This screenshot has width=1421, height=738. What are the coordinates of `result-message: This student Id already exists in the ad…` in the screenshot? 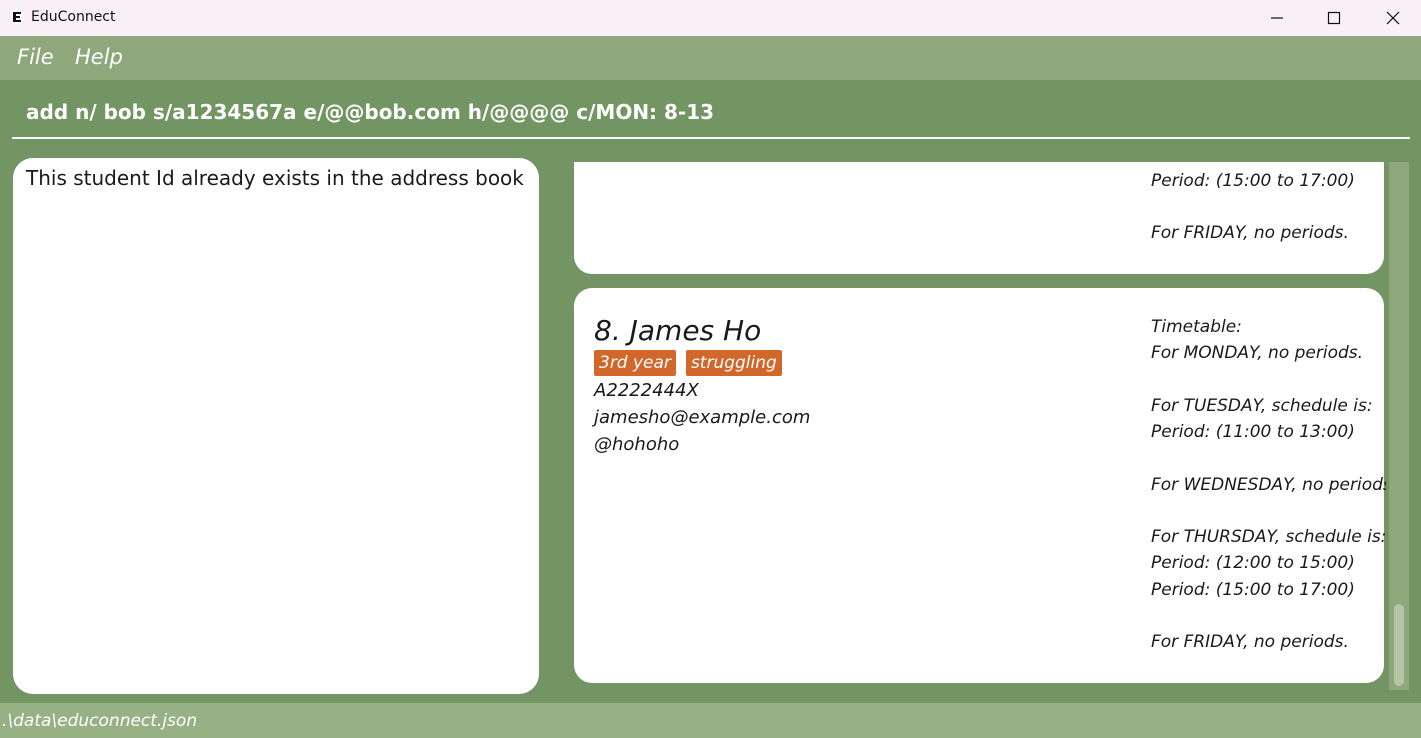 It's located at (275, 178).